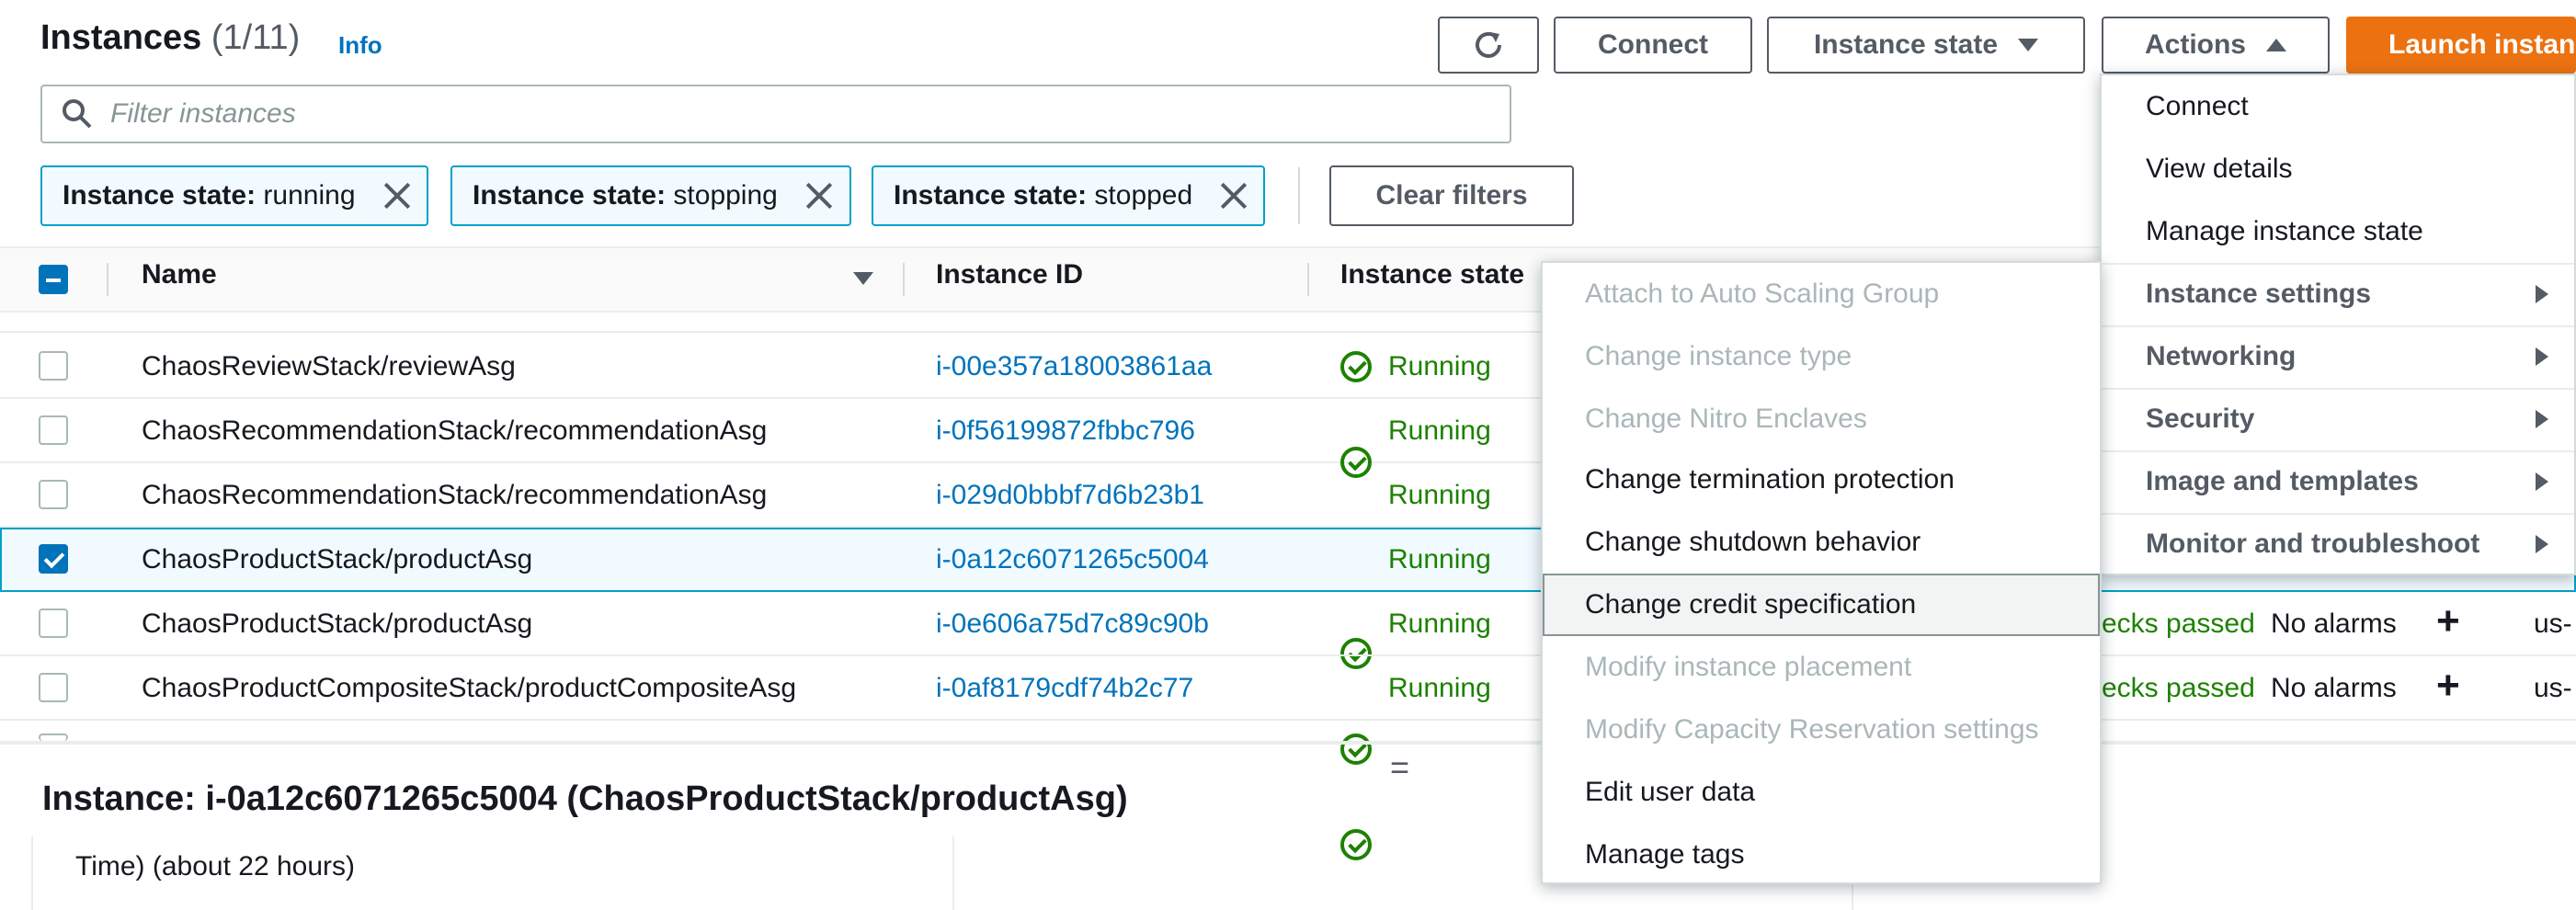 This screenshot has width=2576, height=910. Describe the element at coordinates (1399, 767) in the screenshot. I see `split-panel-handle: =` at that location.